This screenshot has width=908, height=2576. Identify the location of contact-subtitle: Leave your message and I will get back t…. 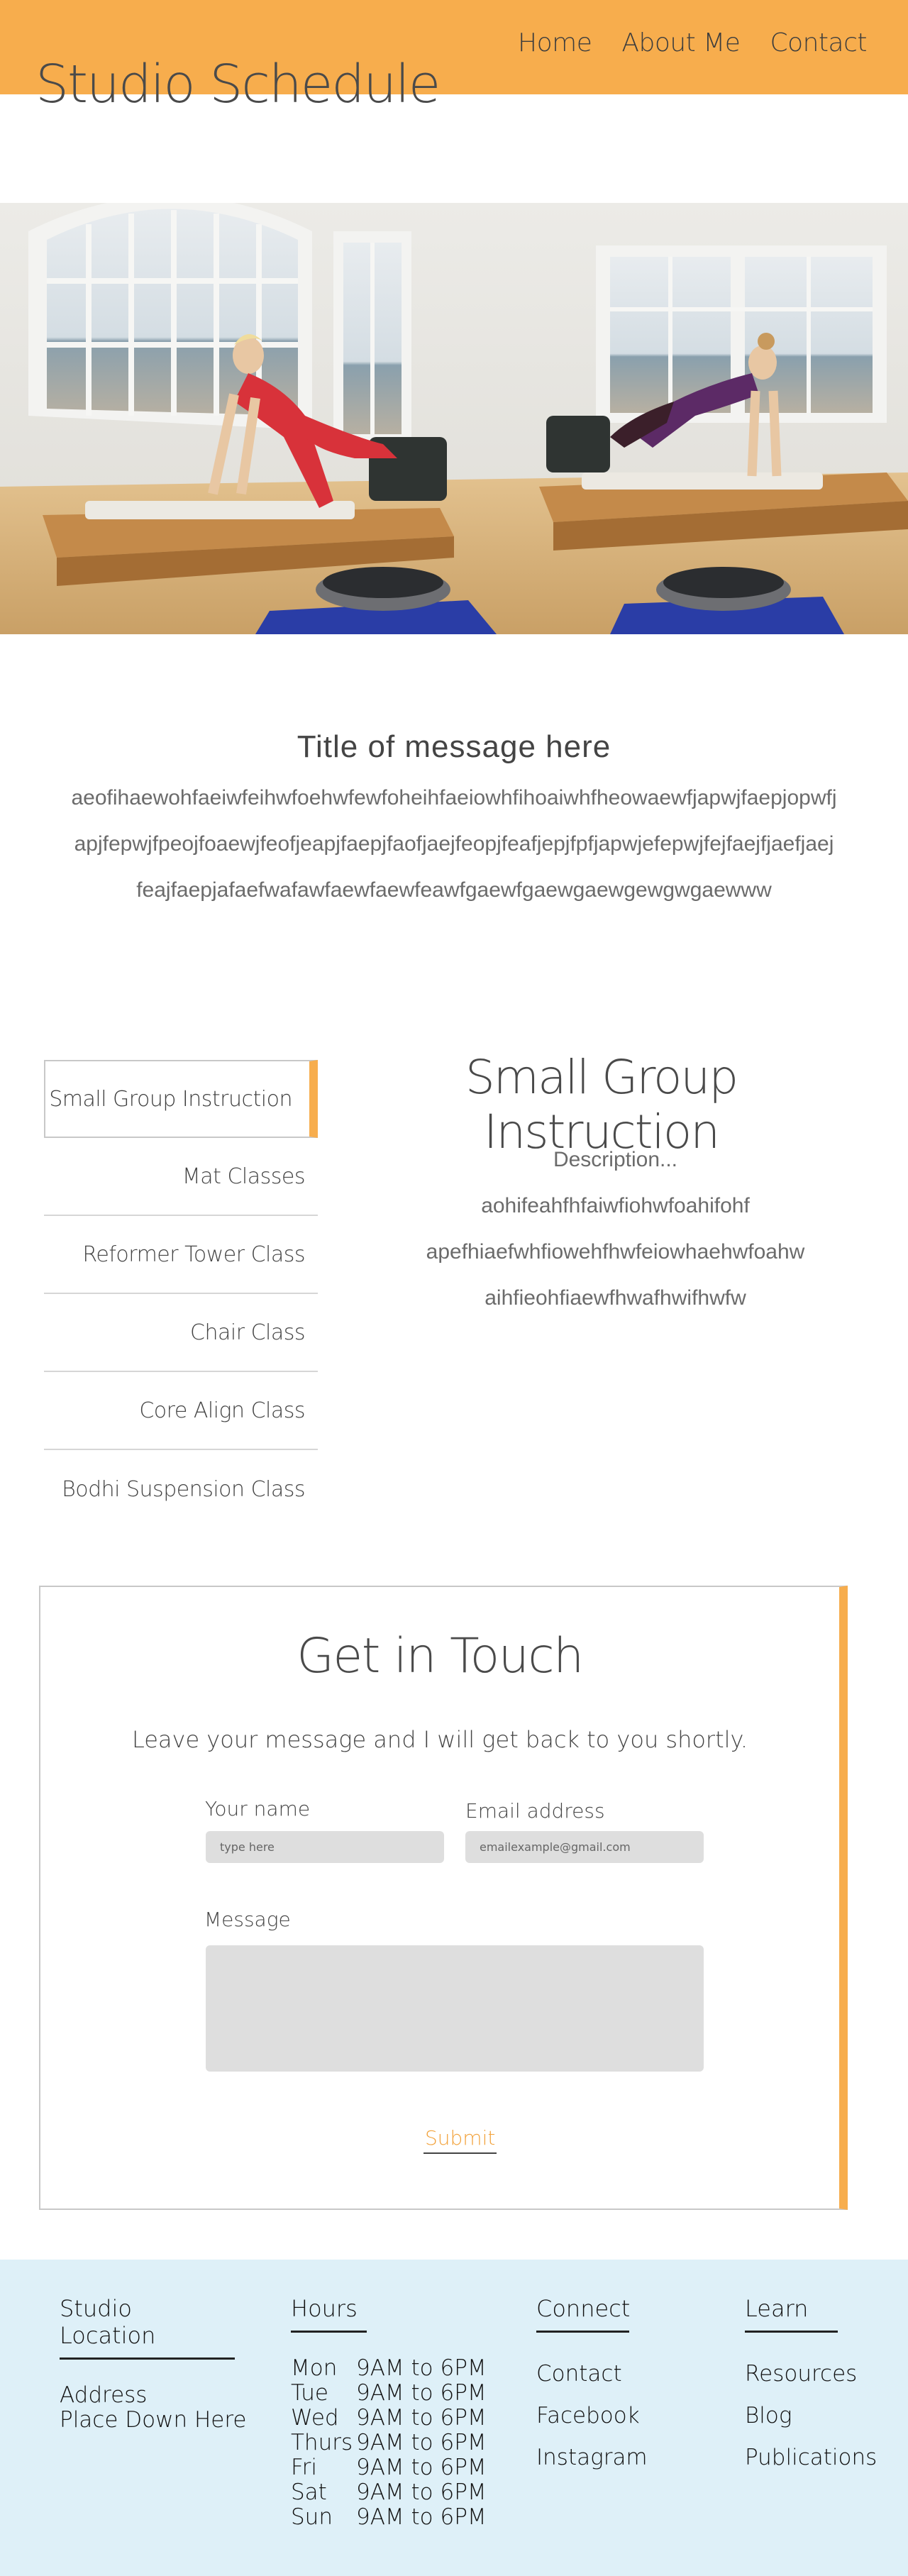
(440, 1739).